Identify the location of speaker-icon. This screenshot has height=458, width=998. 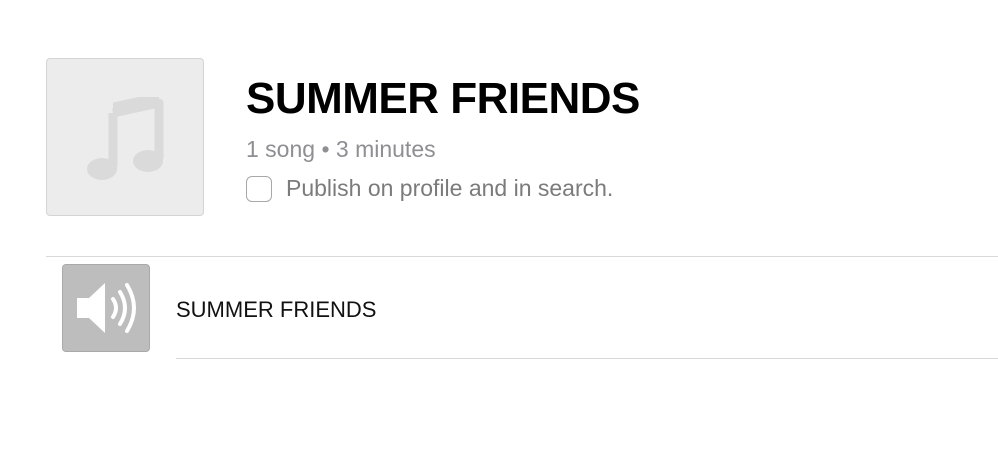
(106, 308).